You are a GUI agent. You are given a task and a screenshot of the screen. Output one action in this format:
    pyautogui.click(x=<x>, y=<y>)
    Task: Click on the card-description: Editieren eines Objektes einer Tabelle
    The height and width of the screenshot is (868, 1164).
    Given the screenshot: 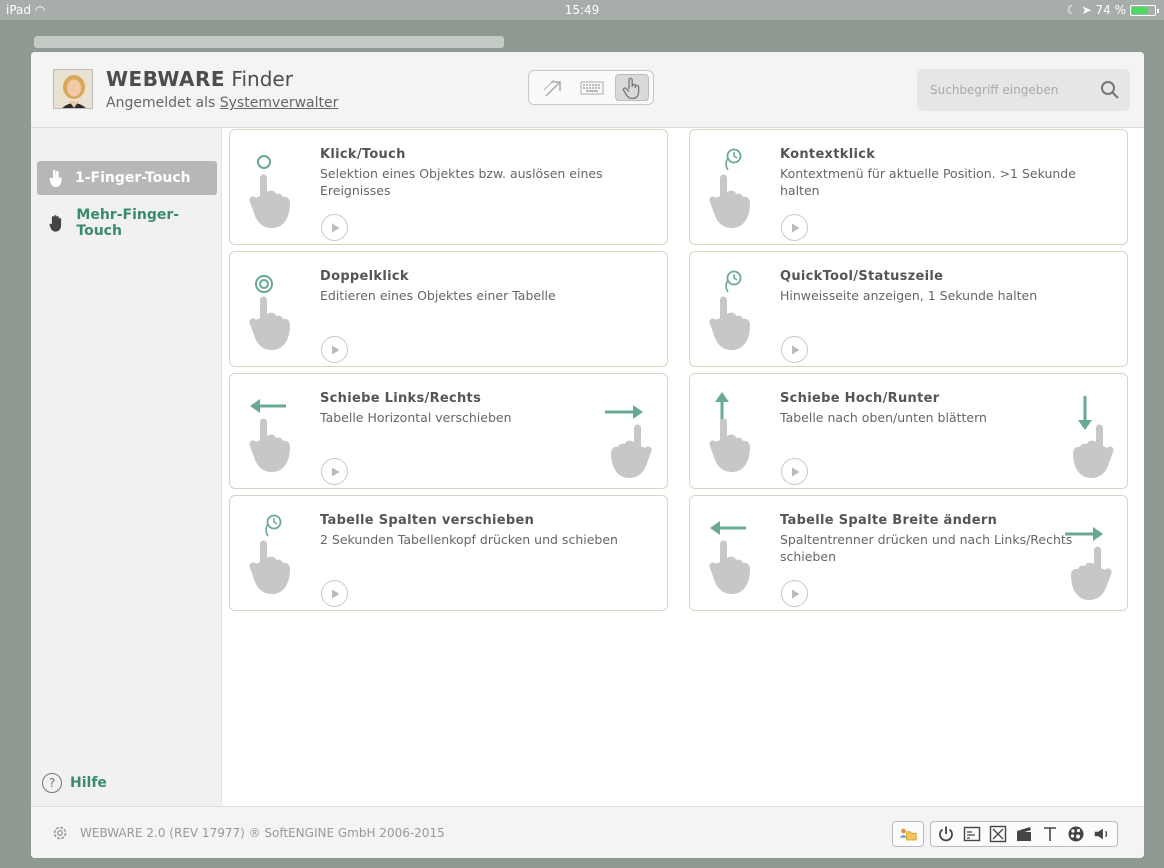 What is the action you would take?
    pyautogui.click(x=438, y=295)
    